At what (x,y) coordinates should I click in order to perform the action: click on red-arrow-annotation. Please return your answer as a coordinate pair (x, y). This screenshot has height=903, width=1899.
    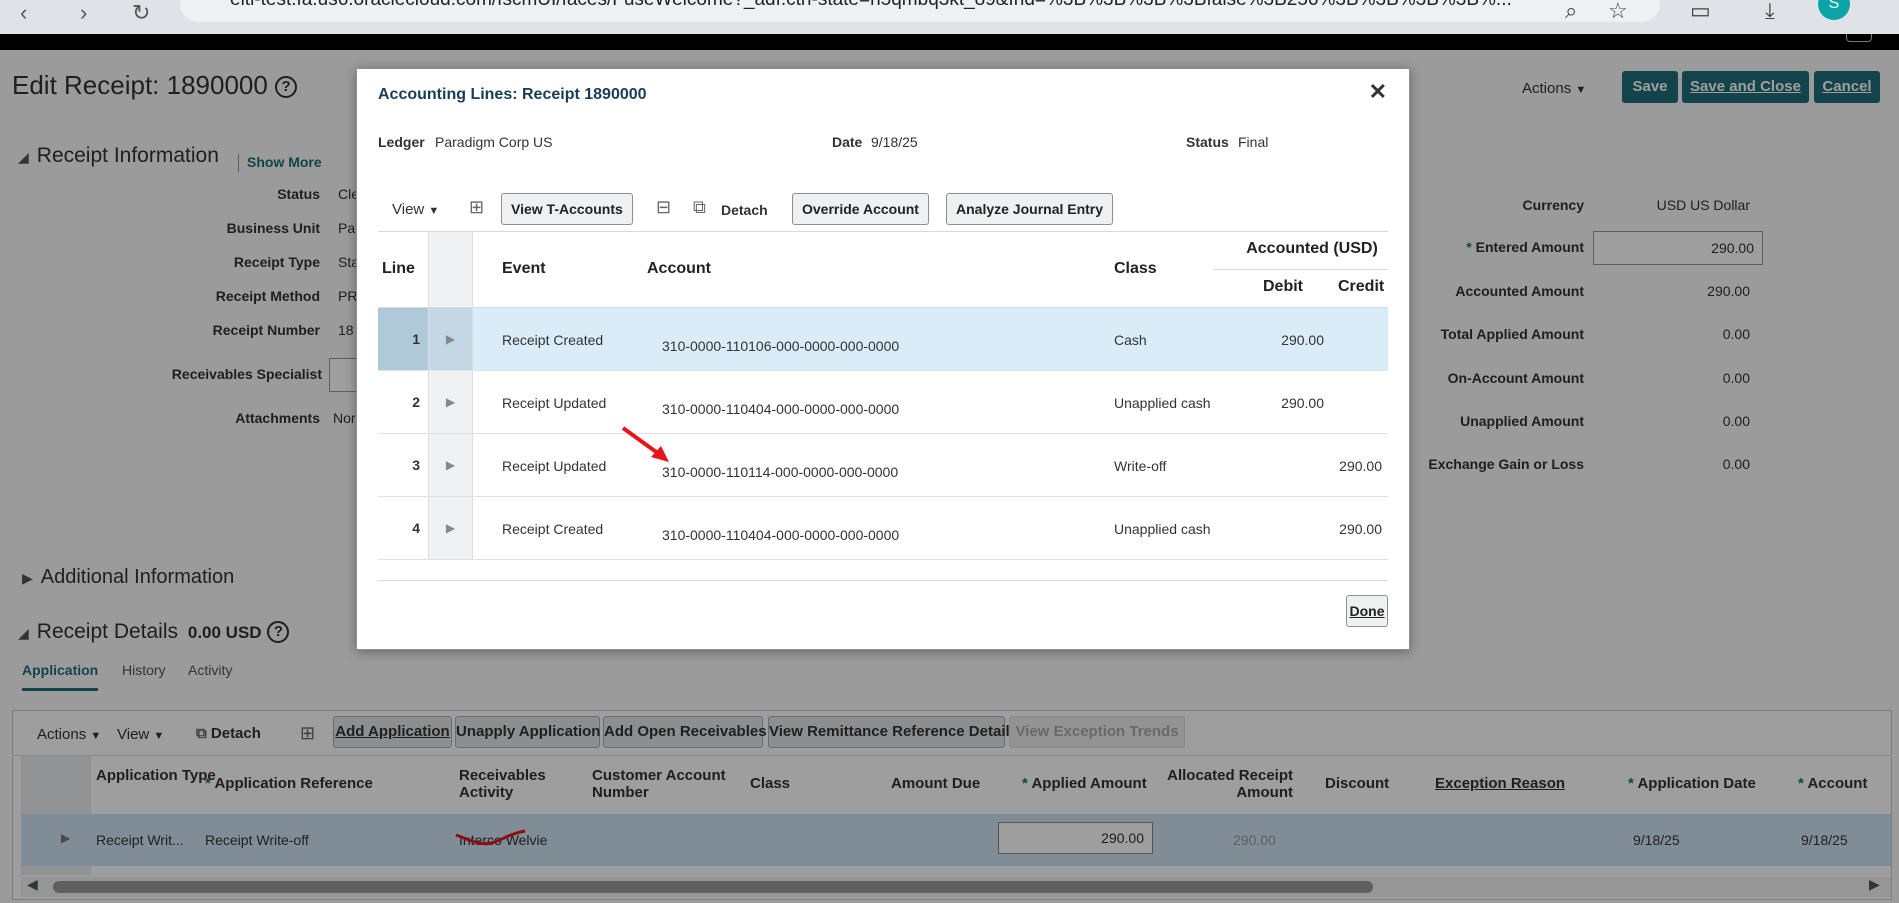
    Looking at the image, I should click on (645, 444).